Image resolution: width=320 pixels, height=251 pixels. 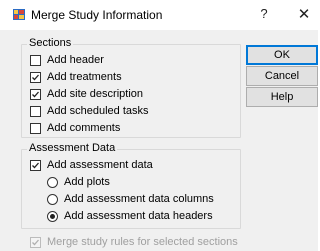 I want to click on add-assessment-data-checkbox: Add assessment data, so click(x=91, y=165).